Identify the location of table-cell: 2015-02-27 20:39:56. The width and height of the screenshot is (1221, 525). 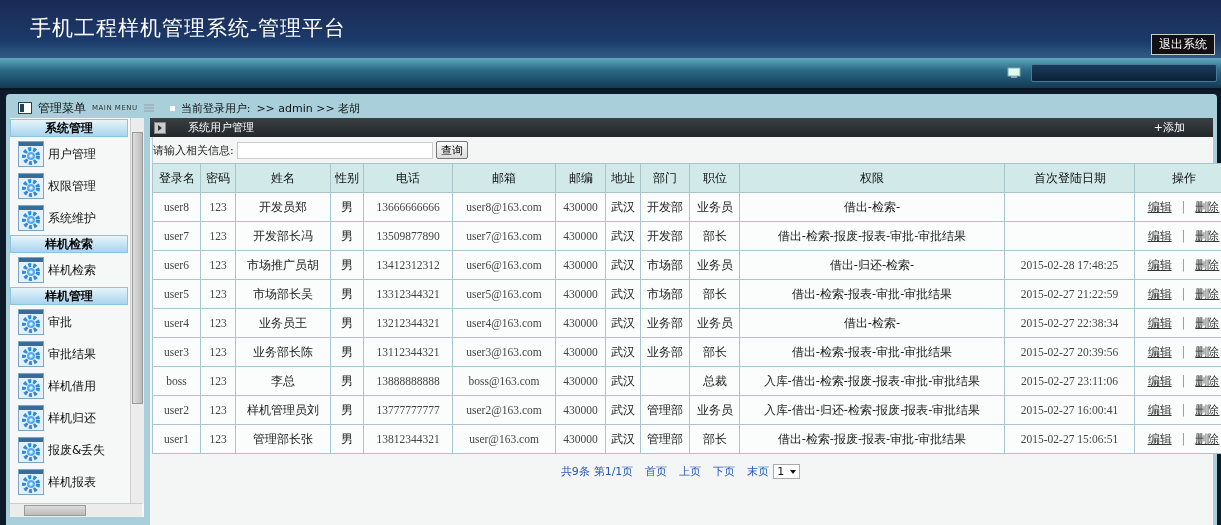
(1069, 352).